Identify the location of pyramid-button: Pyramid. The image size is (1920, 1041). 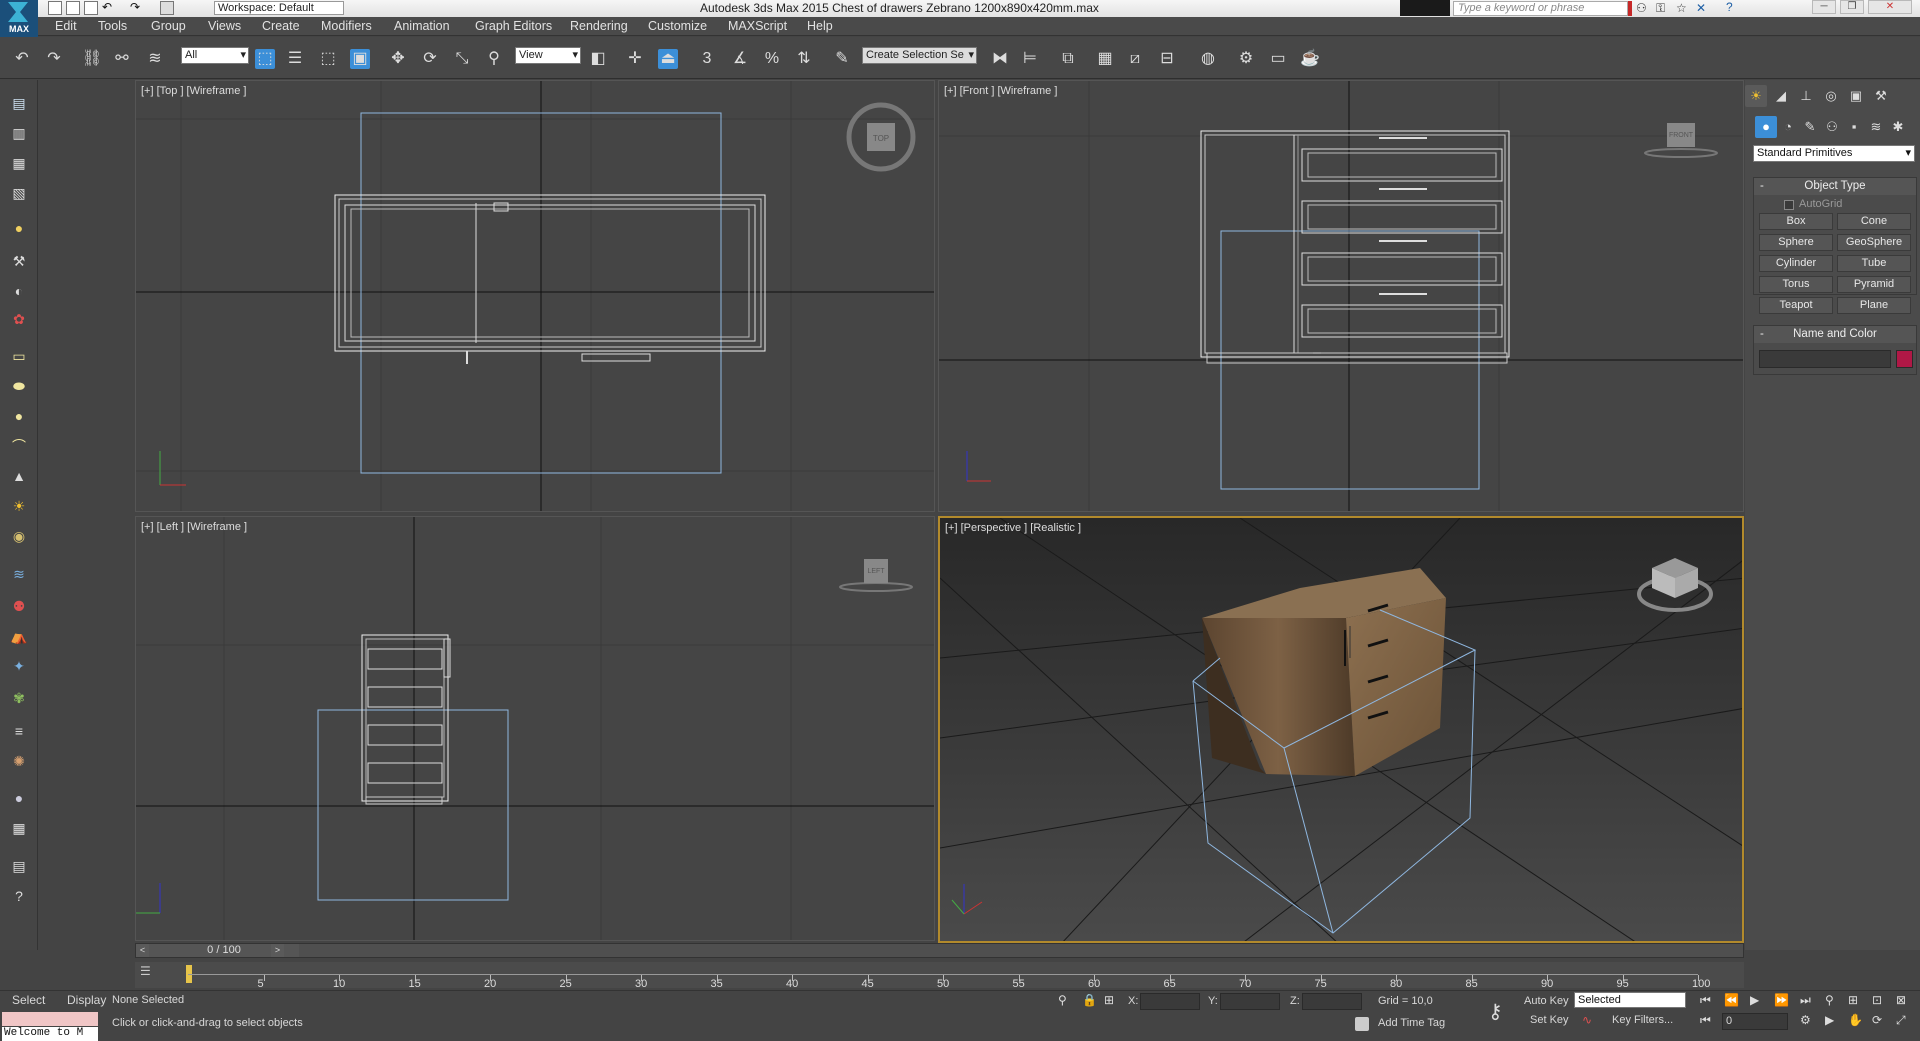
(1874, 284).